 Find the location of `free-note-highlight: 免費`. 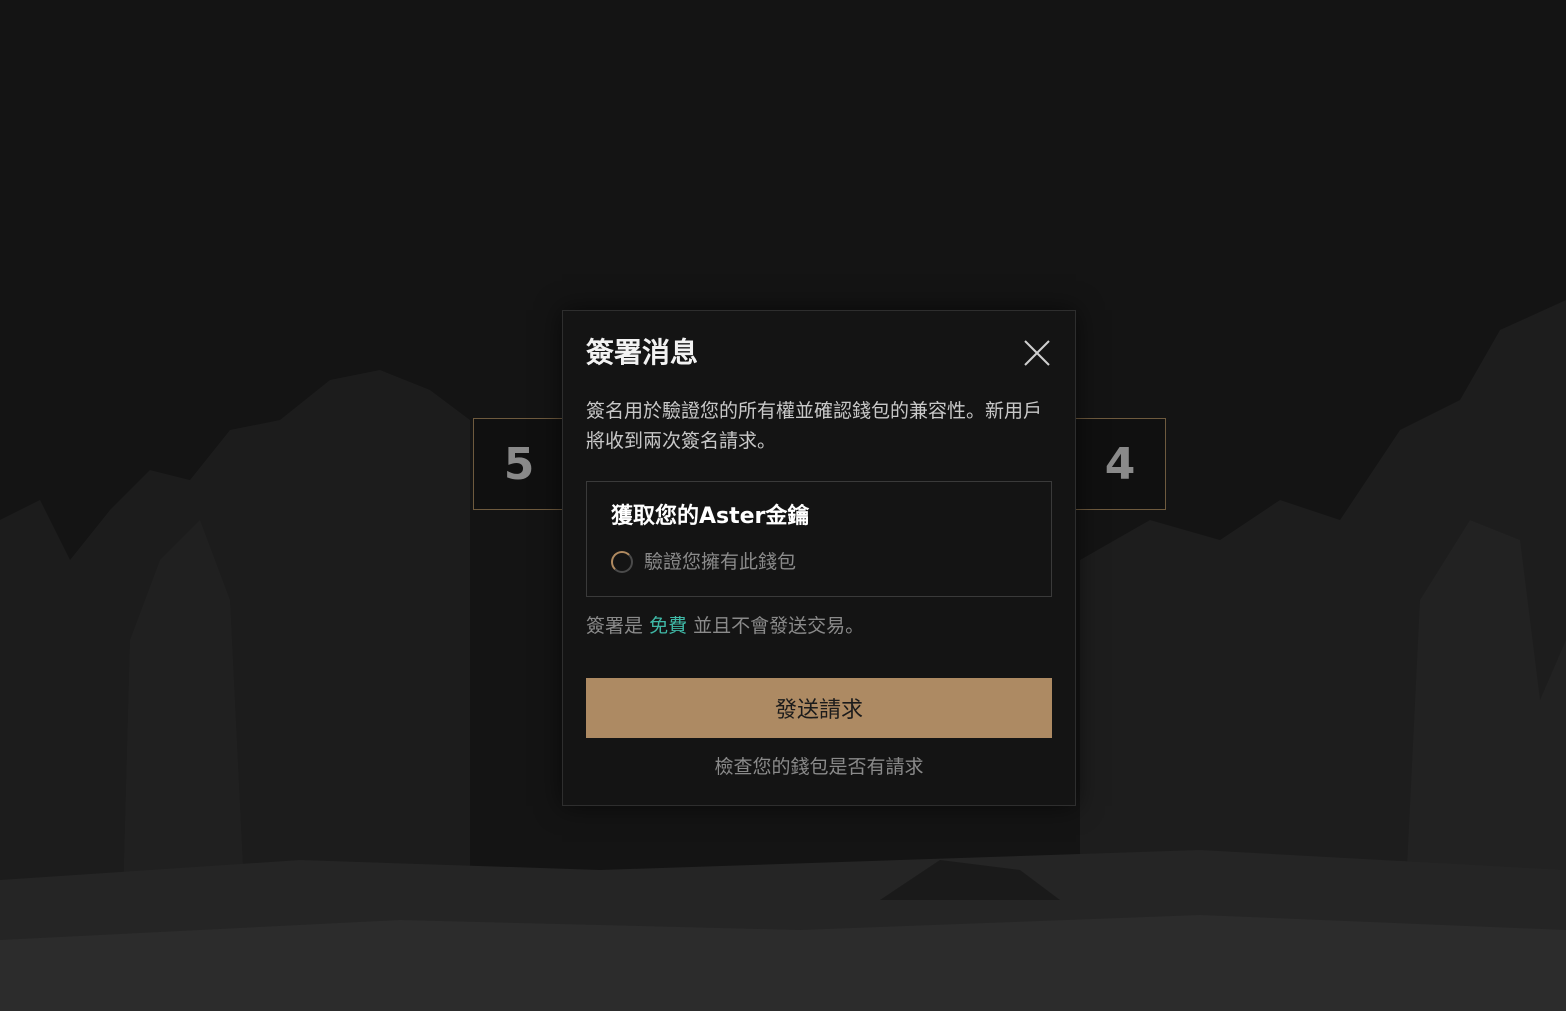

free-note-highlight: 免費 is located at coordinates (668, 626).